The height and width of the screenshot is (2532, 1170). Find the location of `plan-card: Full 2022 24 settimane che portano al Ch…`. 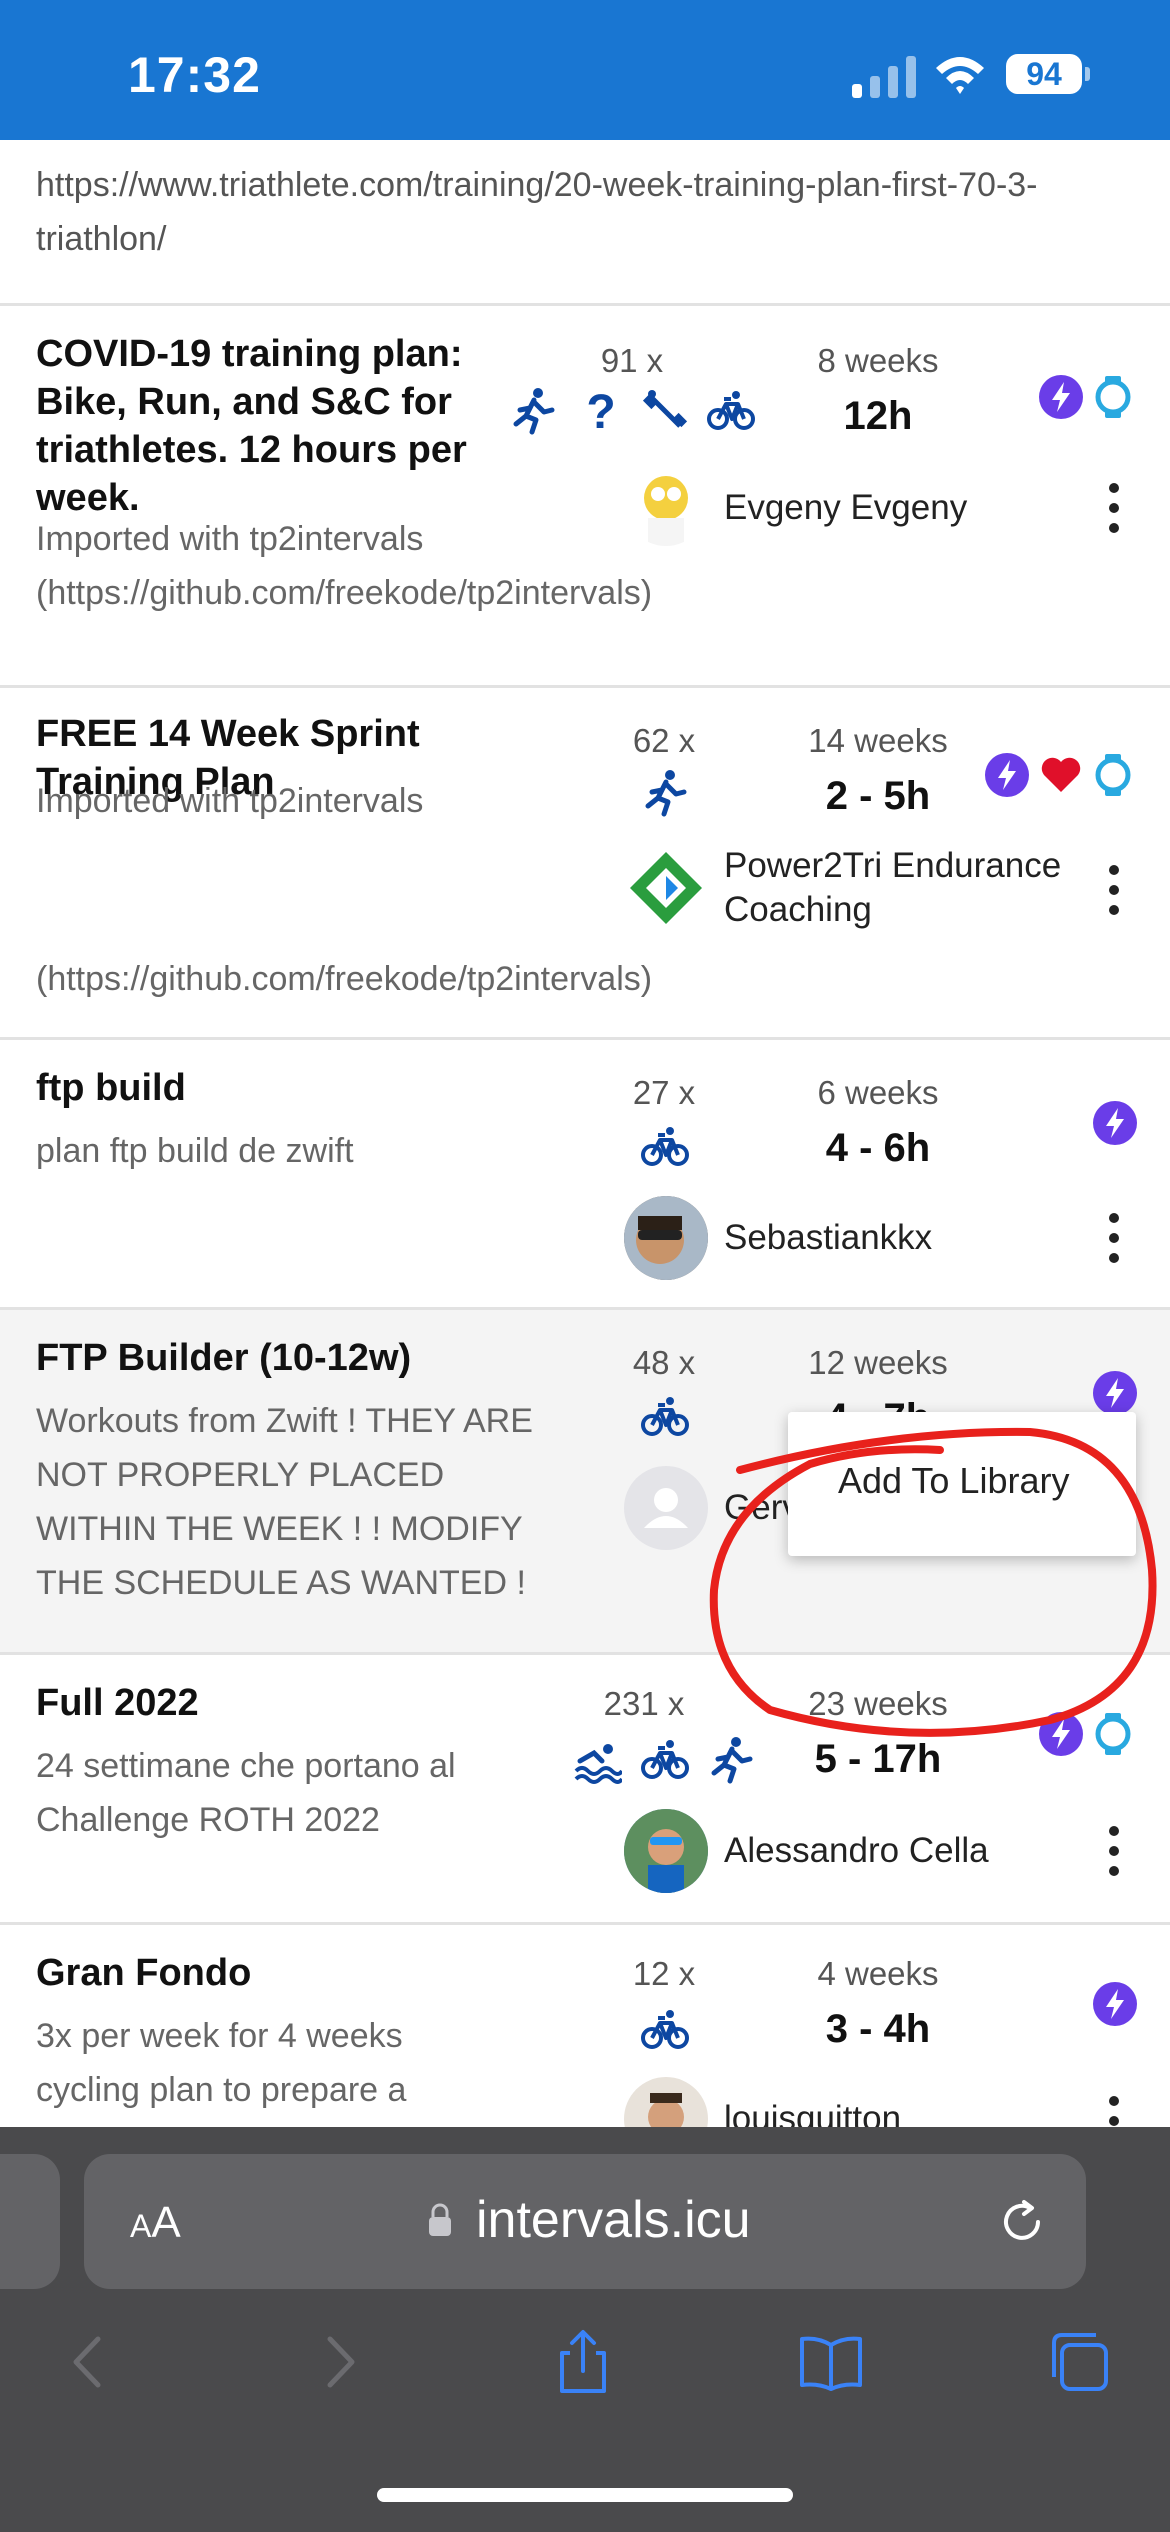

plan-card: Full 2022 24 settimane che portano al Ch… is located at coordinates (585, 1790).